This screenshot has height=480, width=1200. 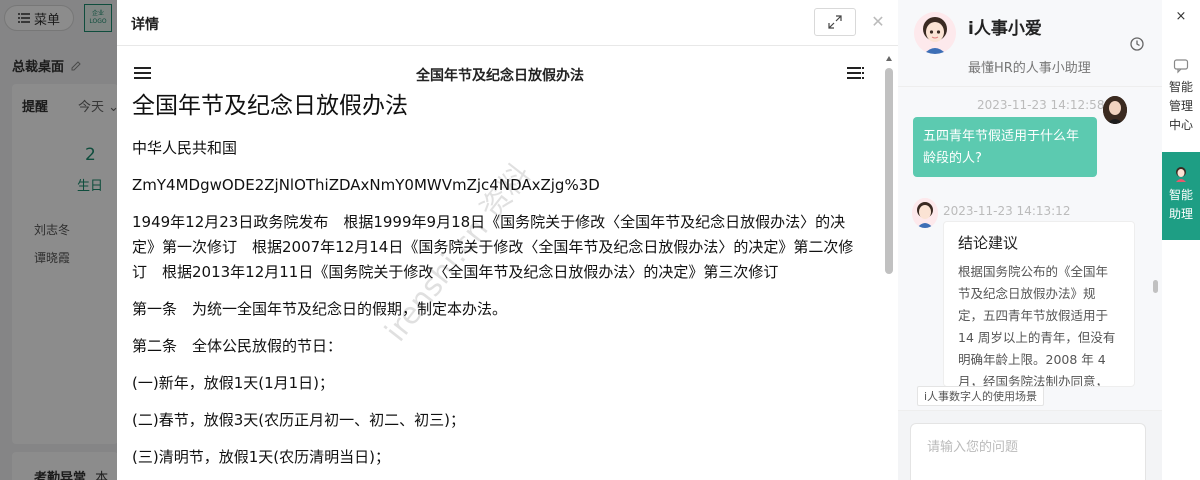 What do you see at coordinates (1005, 147) in the screenshot?
I see `user-message-bubble: 五四青年节假适用于什么年龄段的人?` at bounding box center [1005, 147].